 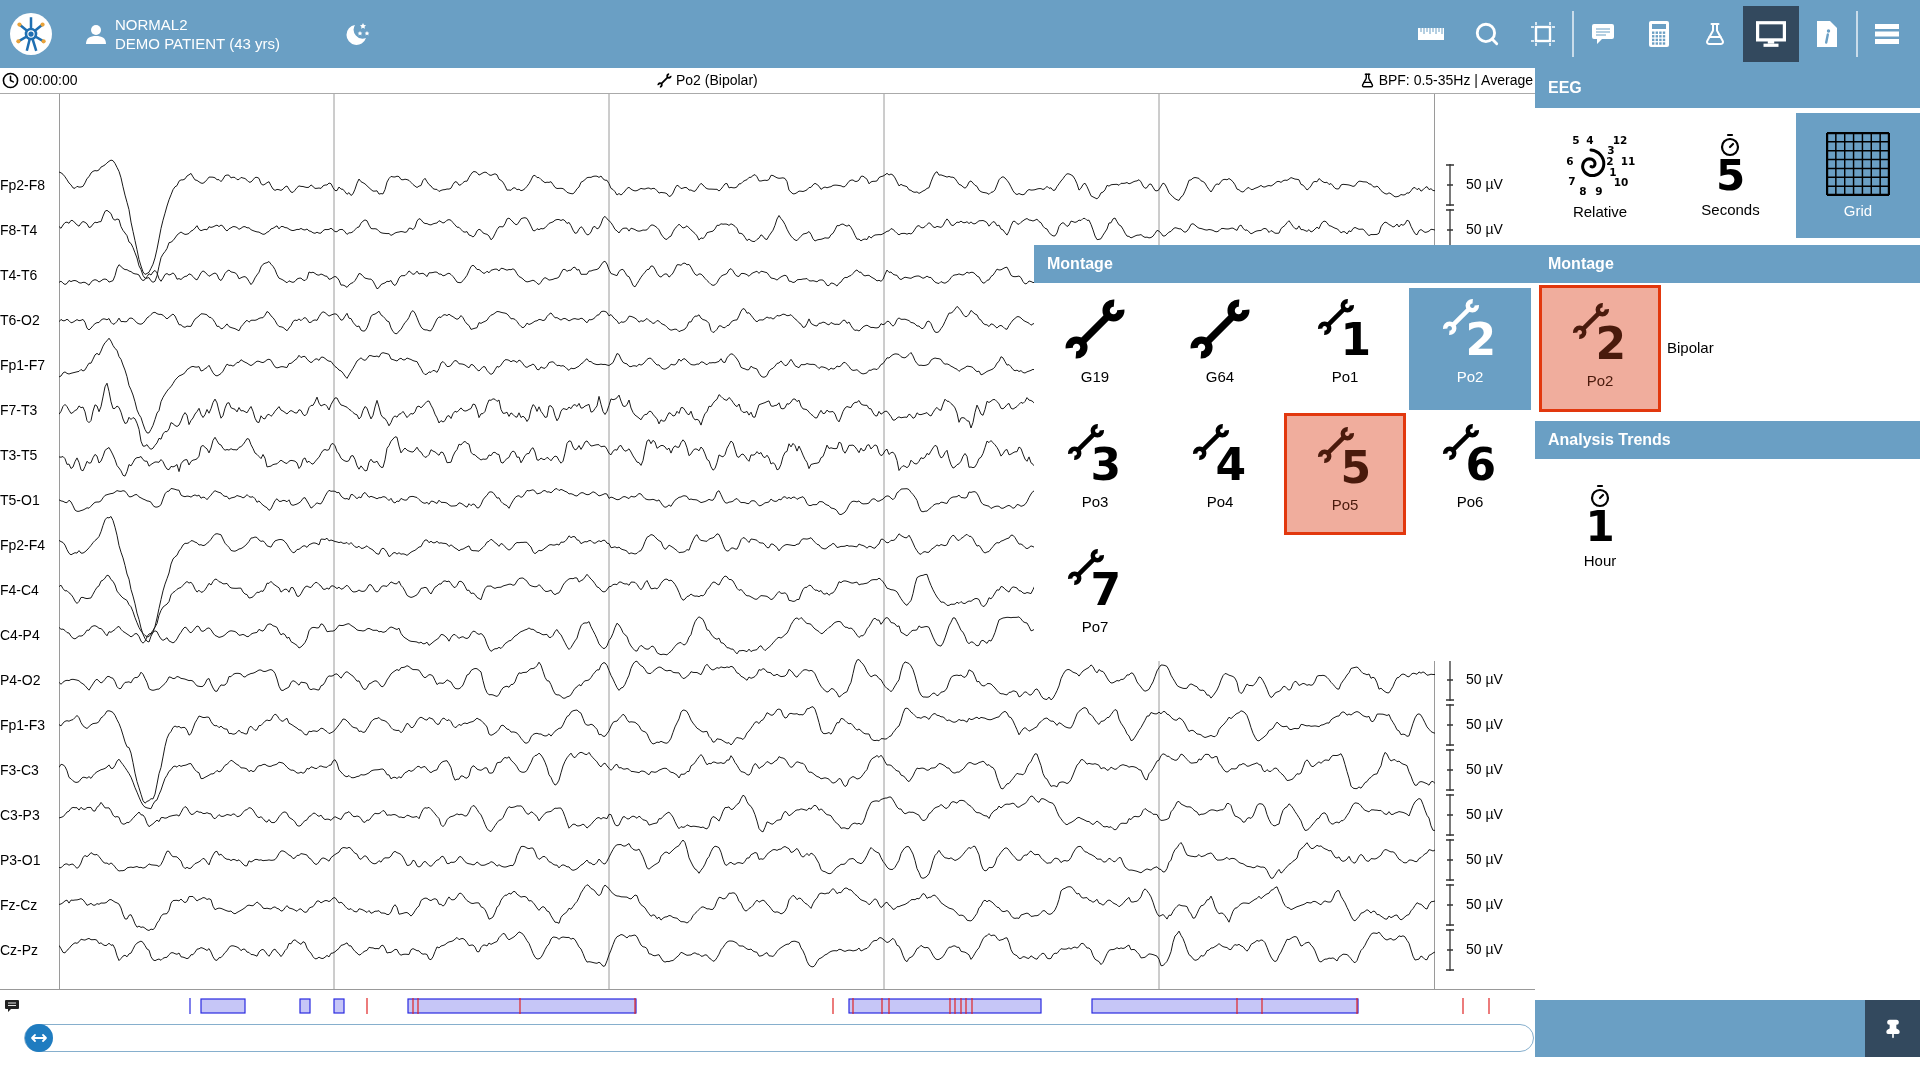 What do you see at coordinates (20, 499) in the screenshot?
I see `channel-label: T5-O1` at bounding box center [20, 499].